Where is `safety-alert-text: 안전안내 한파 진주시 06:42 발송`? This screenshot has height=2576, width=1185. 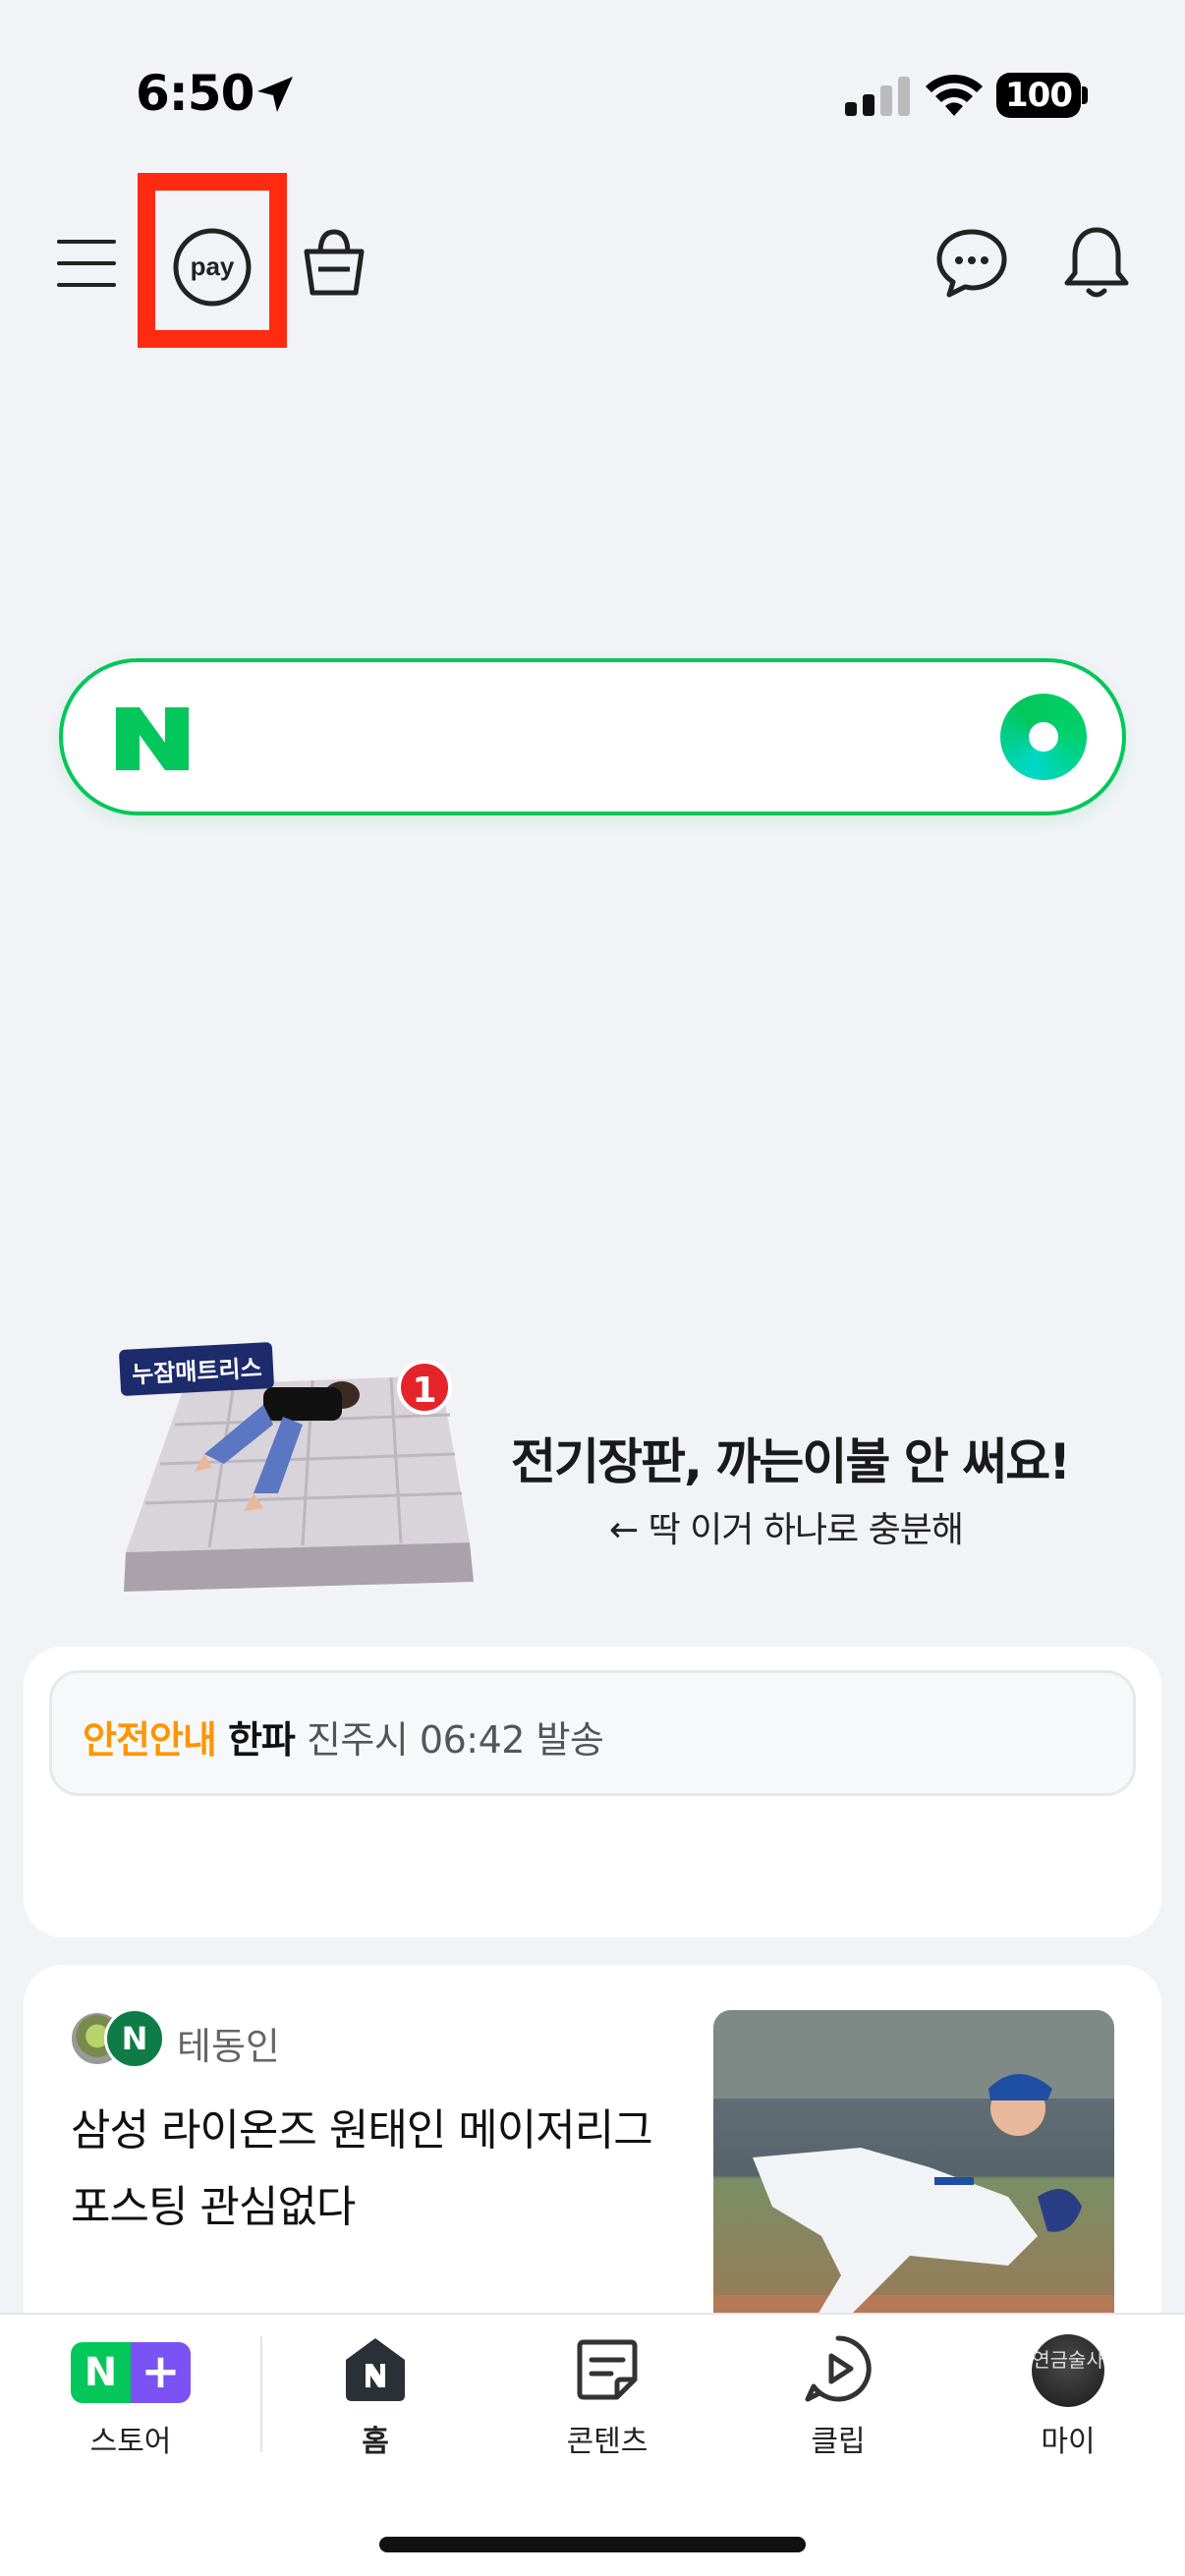
safety-alert-text: 안전안내 한파 진주시 06:42 발송 is located at coordinates (344, 1736).